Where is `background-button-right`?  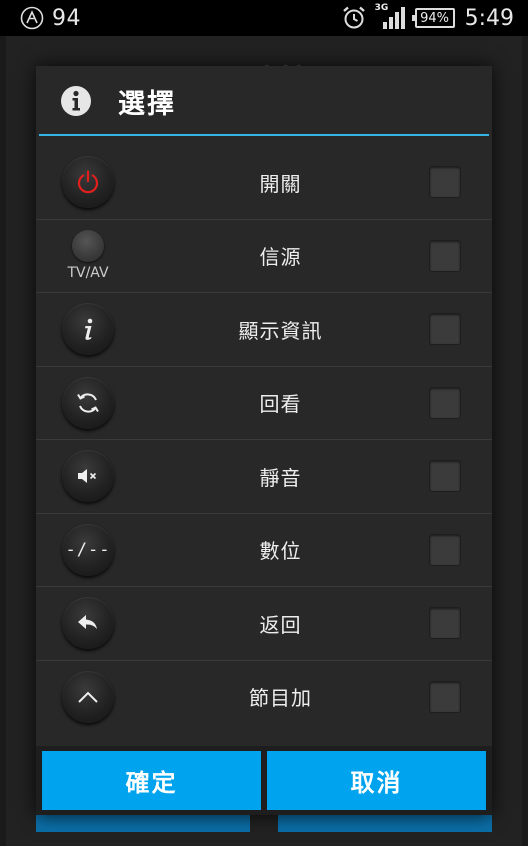
background-button-right is located at coordinates (385, 823).